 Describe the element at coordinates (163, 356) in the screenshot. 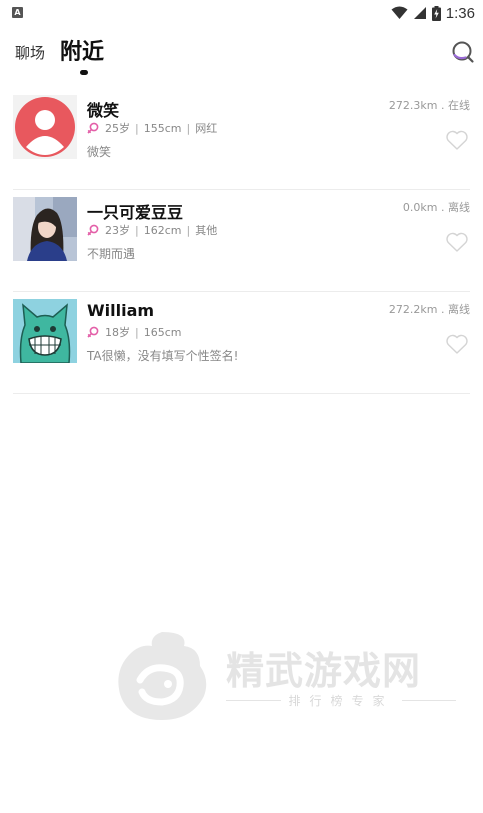

I see `user-signature: TA很懒，没有填写个性签名!` at that location.